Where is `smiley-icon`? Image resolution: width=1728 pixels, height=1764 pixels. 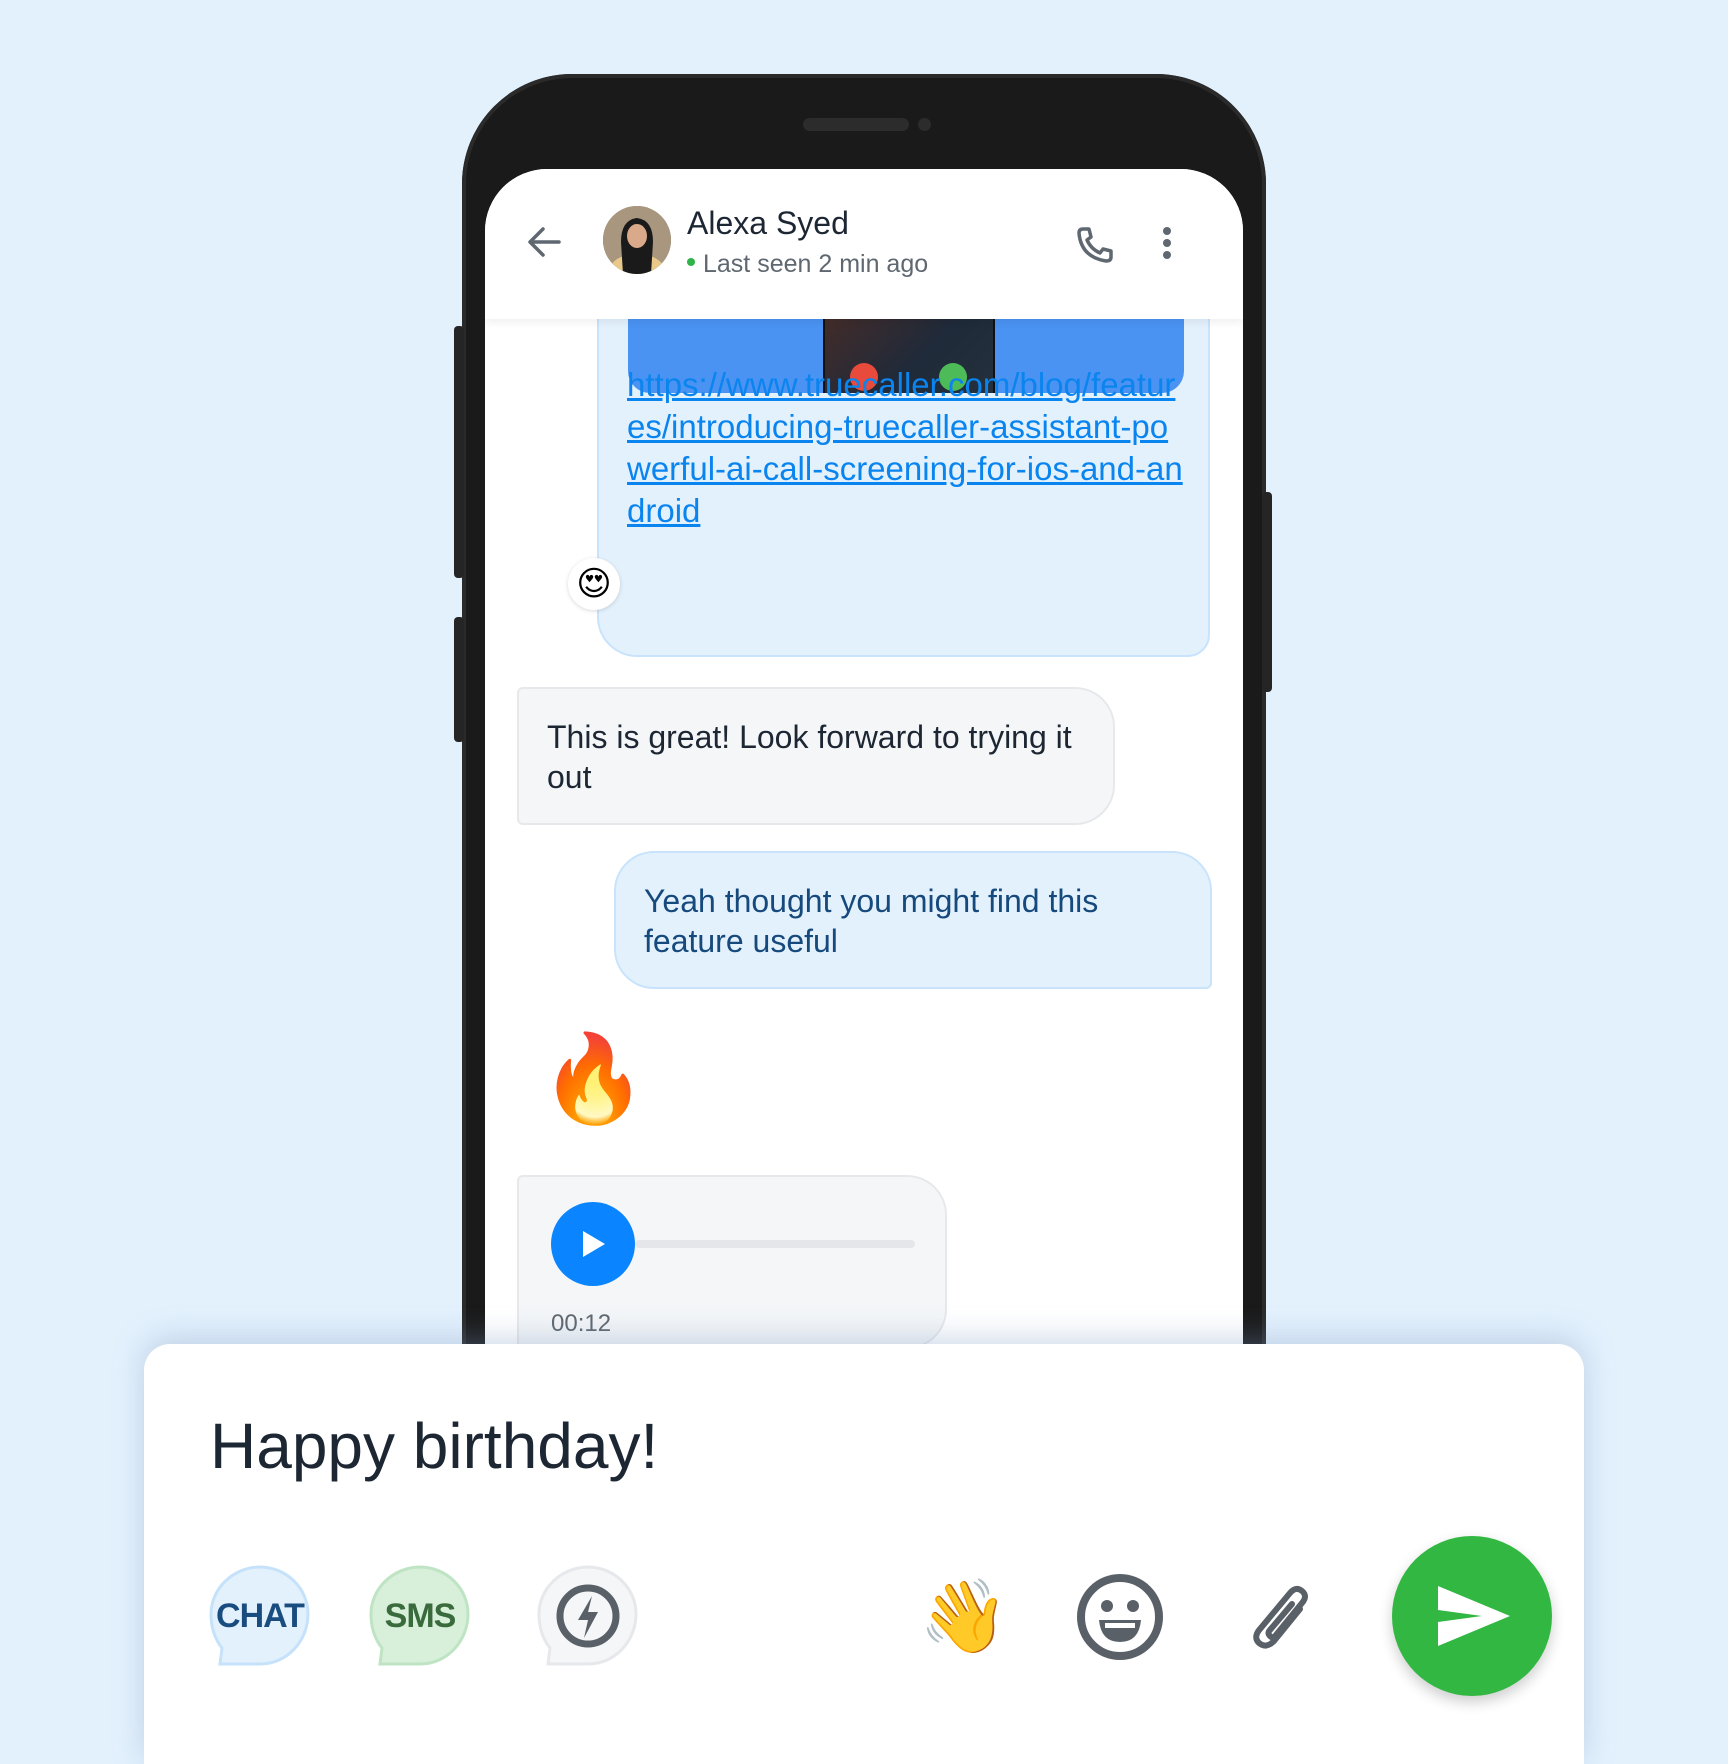 smiley-icon is located at coordinates (1120, 1617).